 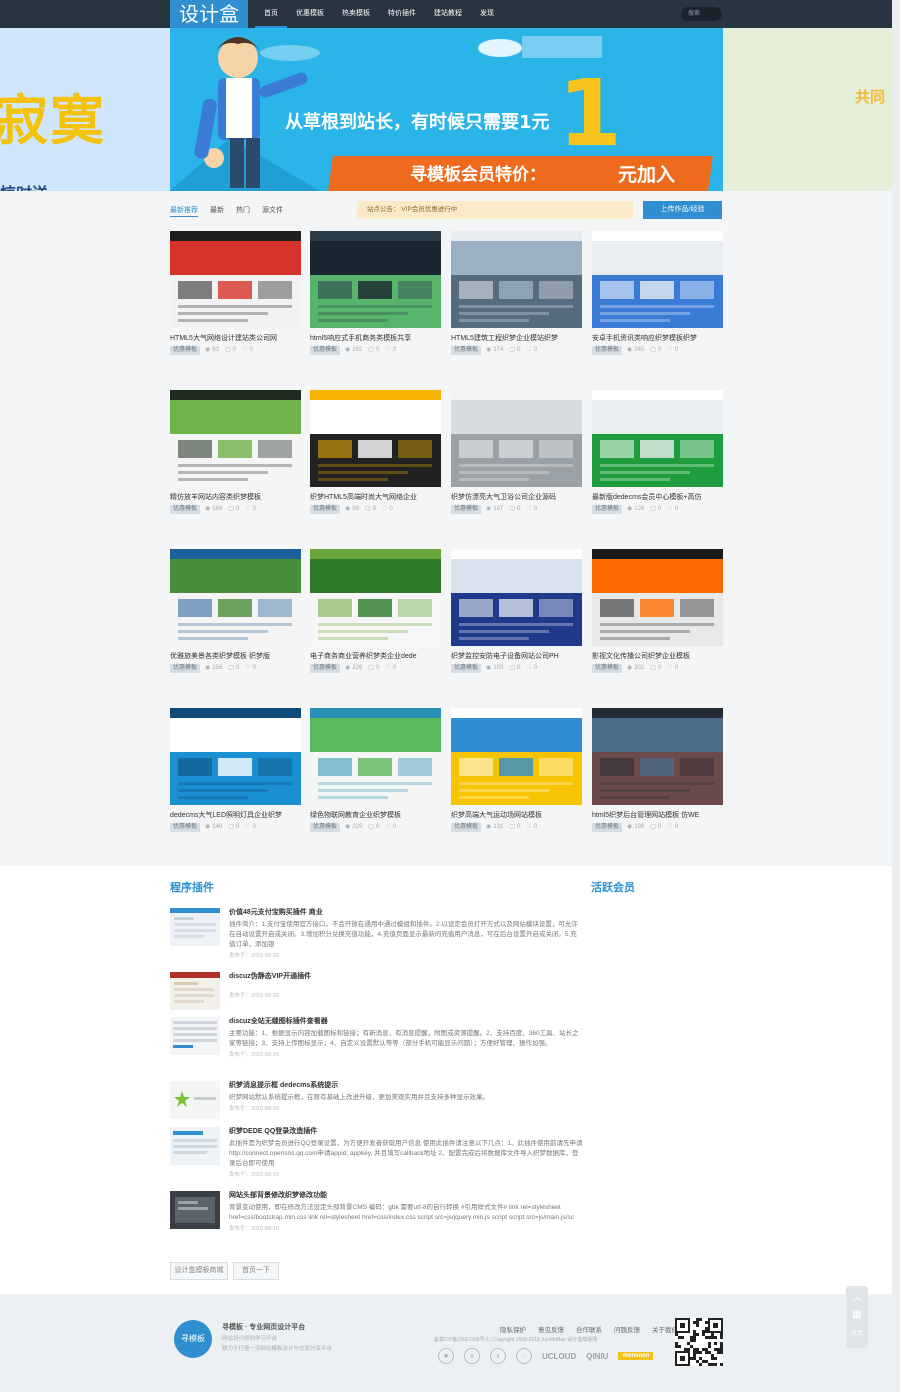 I want to click on template-card: 最新版dedecms会员中心模板+高仿 优惠模板 ◉ 126 ▢ 0 ♡ 0, so click(x=657, y=455).